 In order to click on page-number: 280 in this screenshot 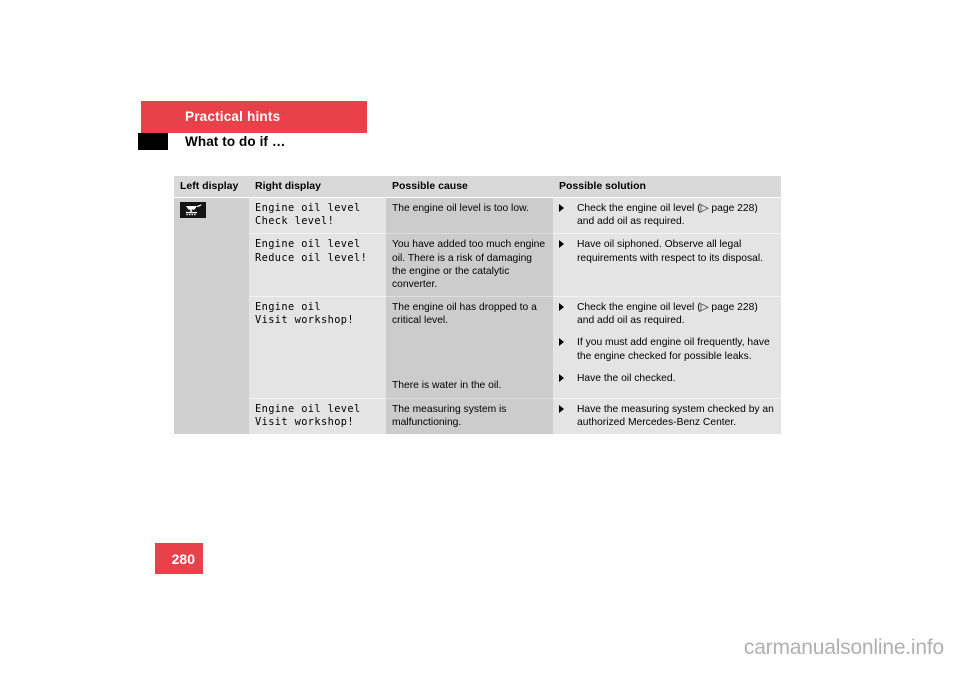, I will do `click(183, 559)`.